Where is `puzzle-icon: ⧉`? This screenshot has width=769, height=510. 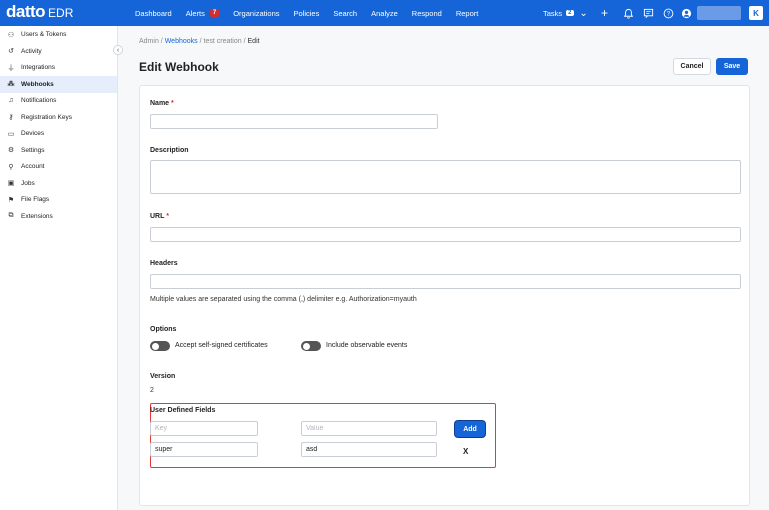
puzzle-icon: ⧉ is located at coordinates (11, 216).